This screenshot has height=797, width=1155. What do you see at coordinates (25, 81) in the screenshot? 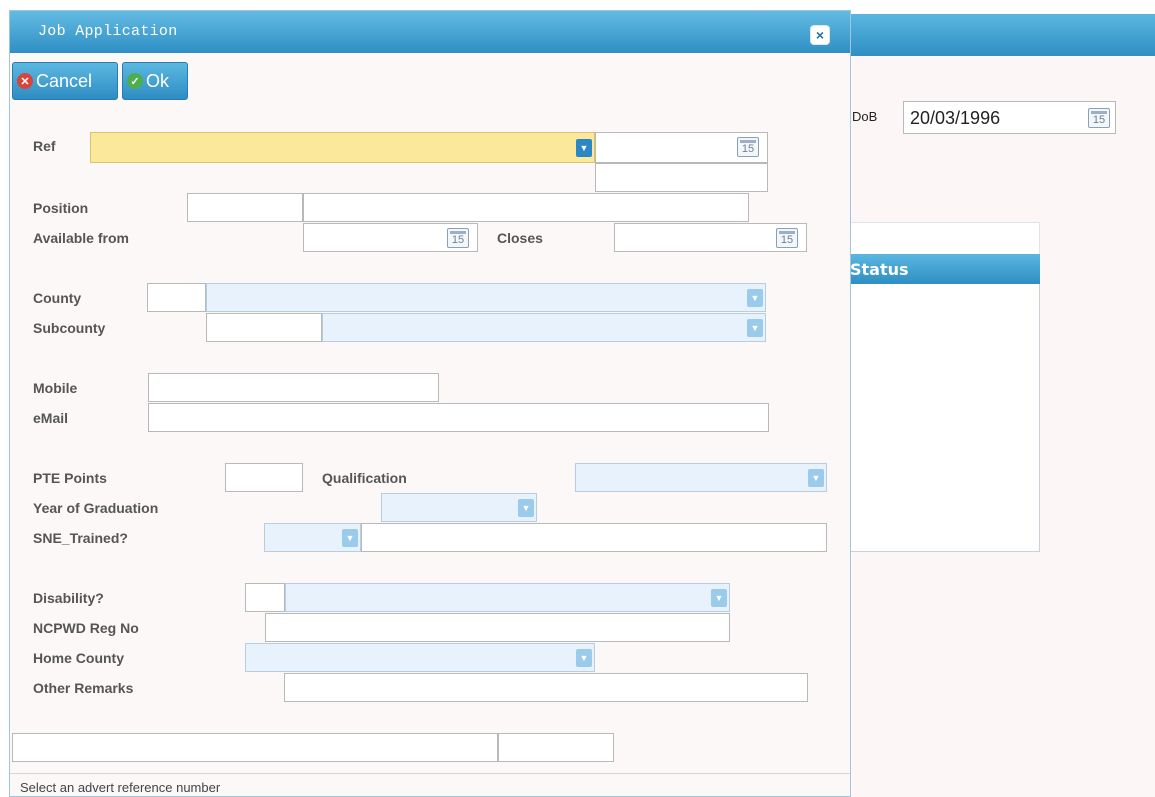
I see `cancel-circle-icon: ✕` at bounding box center [25, 81].